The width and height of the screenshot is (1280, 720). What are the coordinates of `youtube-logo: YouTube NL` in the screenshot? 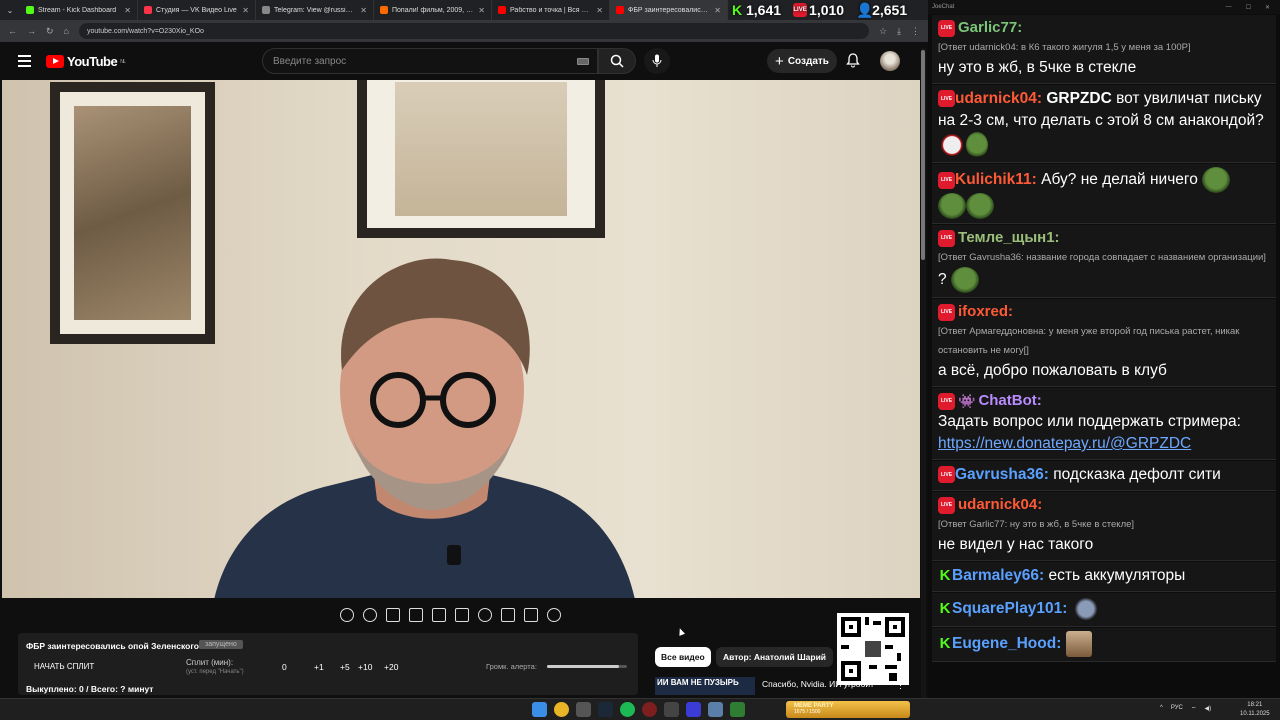 It's located at (86, 61).